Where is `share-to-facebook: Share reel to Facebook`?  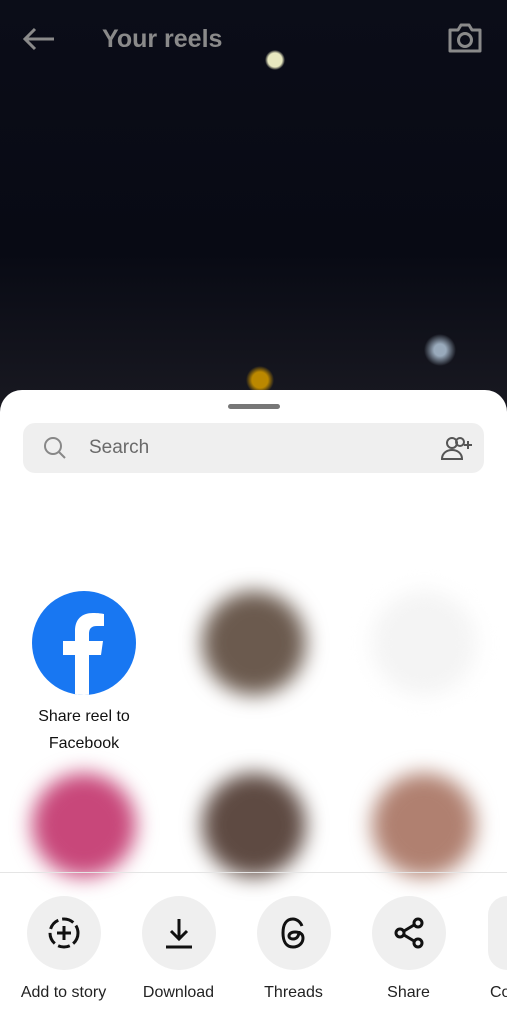 share-to-facebook: Share reel to Facebook is located at coordinates (84, 674).